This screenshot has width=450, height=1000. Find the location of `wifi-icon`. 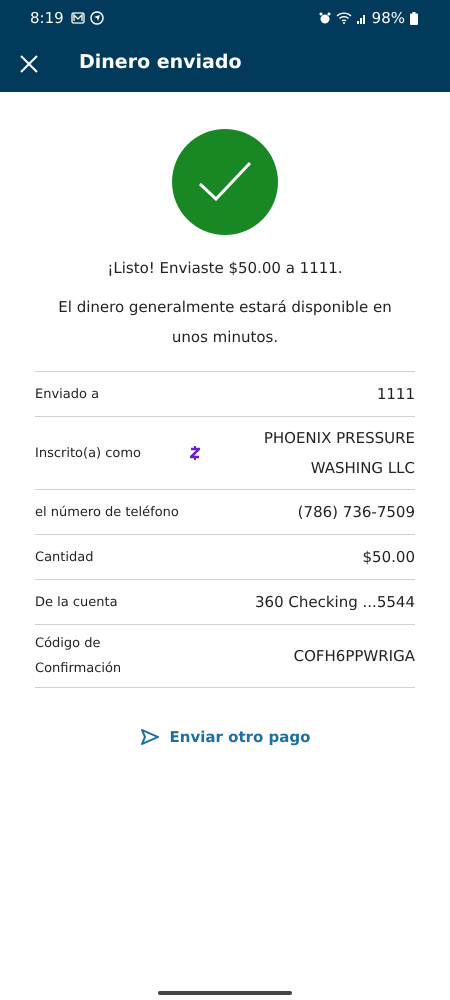

wifi-icon is located at coordinates (344, 18).